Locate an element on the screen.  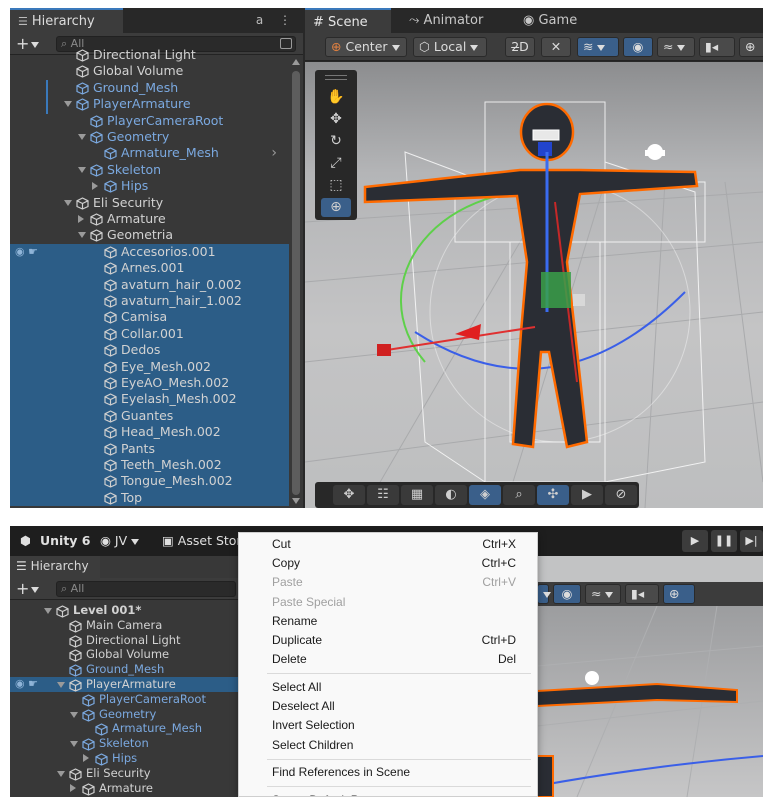
camera-view-icon-2: ▮◂ is located at coordinates (642, 600).